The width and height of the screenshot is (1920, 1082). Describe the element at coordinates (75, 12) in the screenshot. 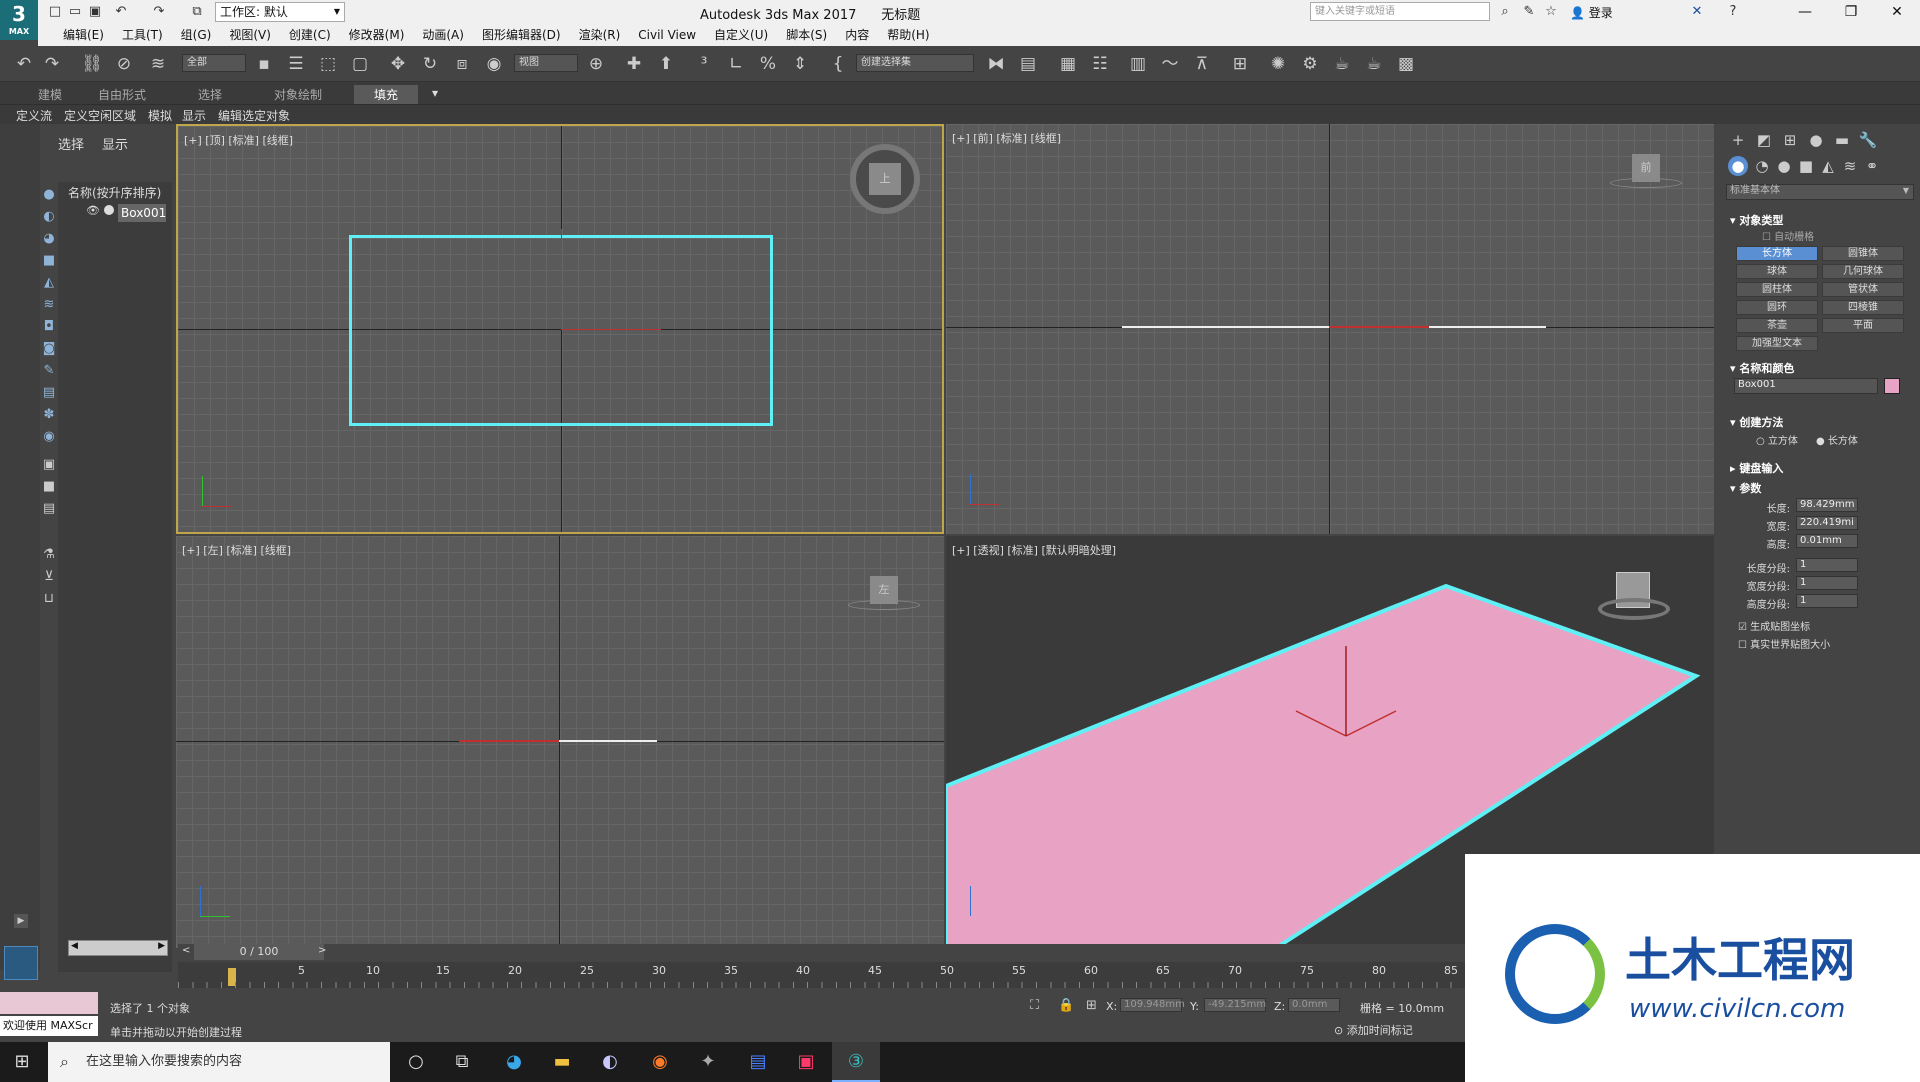

I see `open-file-icon: ▭` at that location.